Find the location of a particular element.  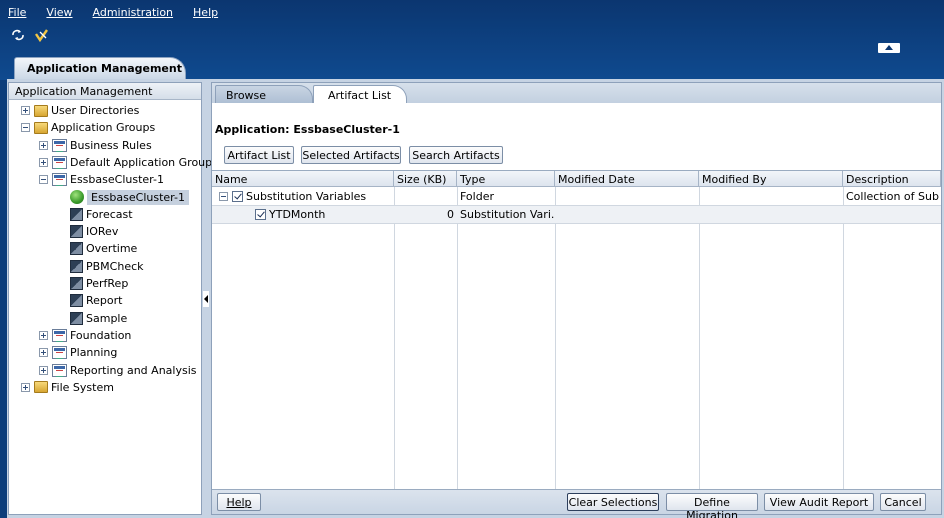

column-header-type: Type is located at coordinates (506, 179).